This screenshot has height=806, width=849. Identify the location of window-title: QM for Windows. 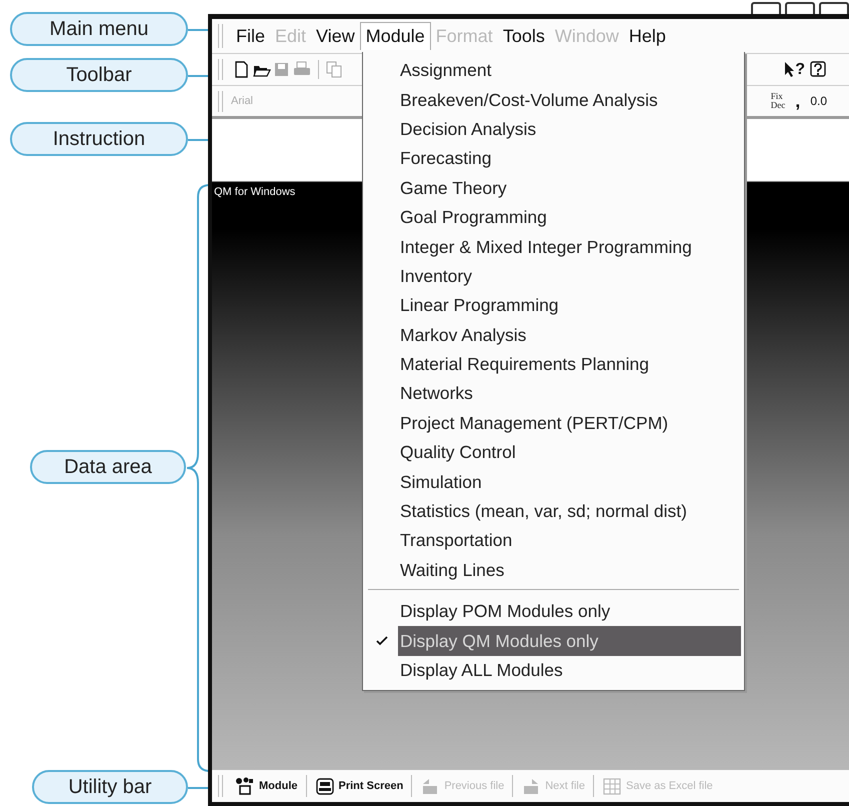
(255, 192).